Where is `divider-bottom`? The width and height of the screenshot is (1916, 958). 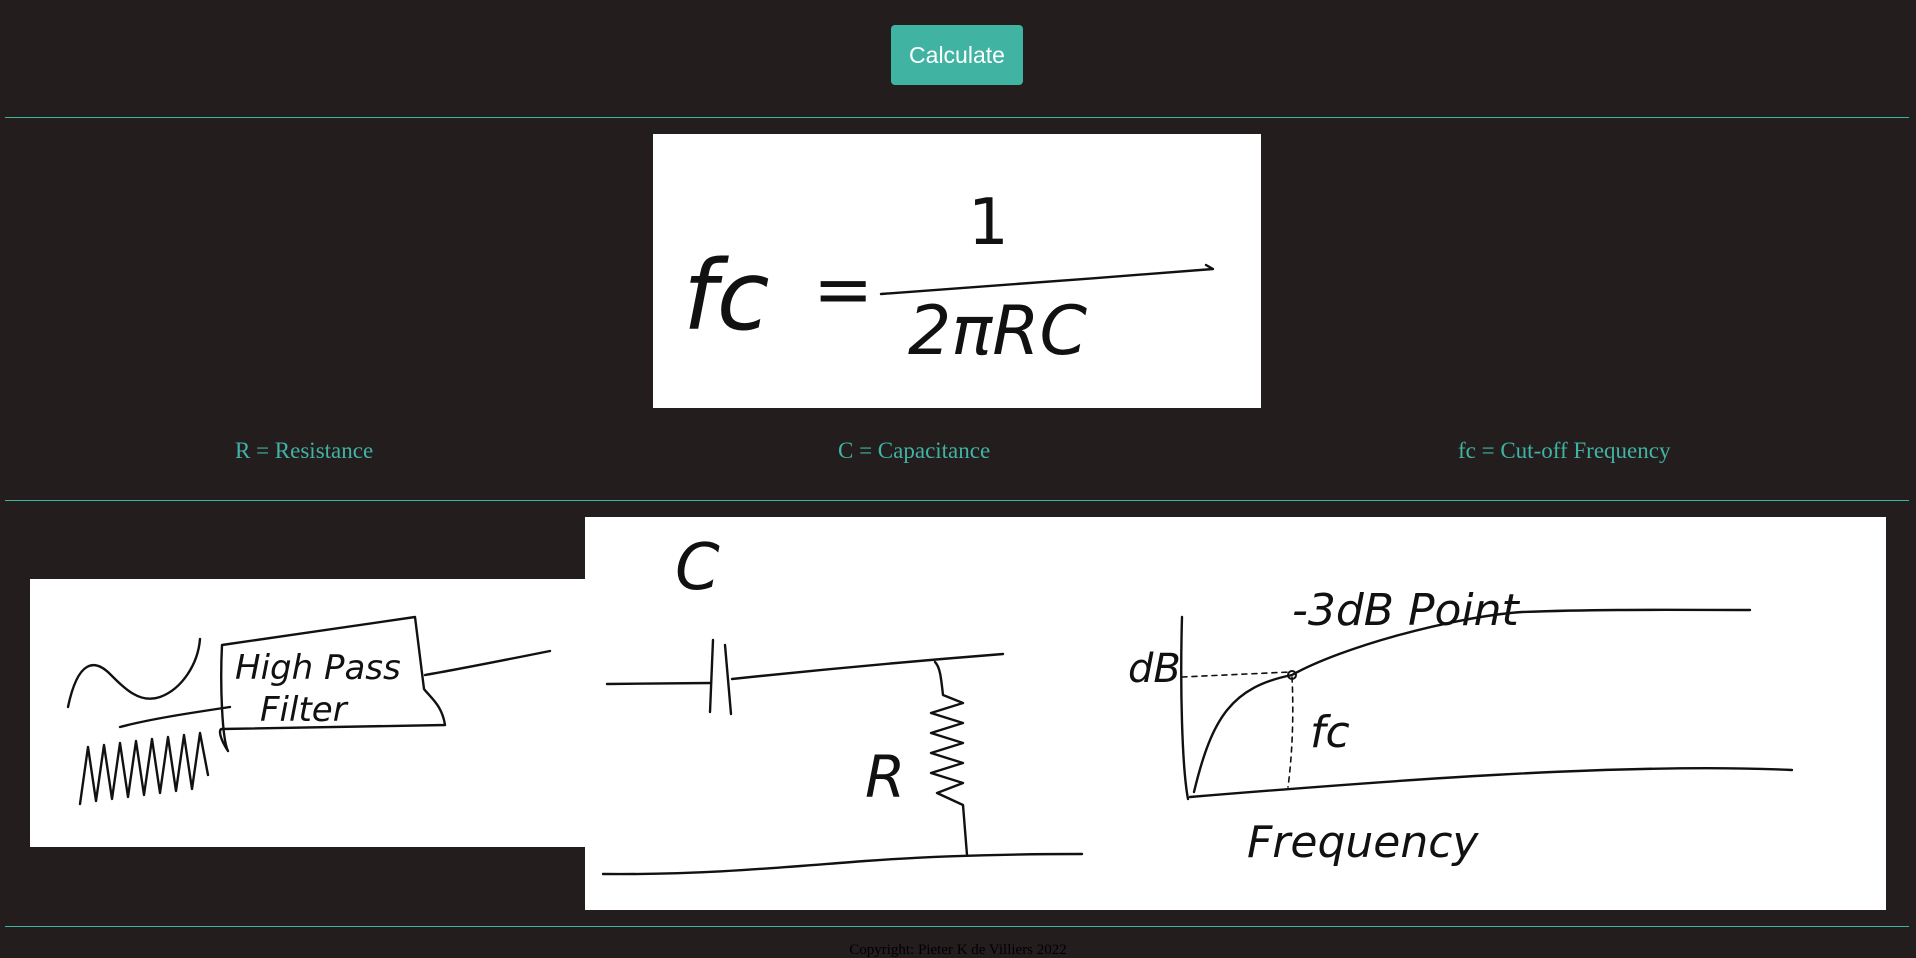
divider-bottom is located at coordinates (957, 926).